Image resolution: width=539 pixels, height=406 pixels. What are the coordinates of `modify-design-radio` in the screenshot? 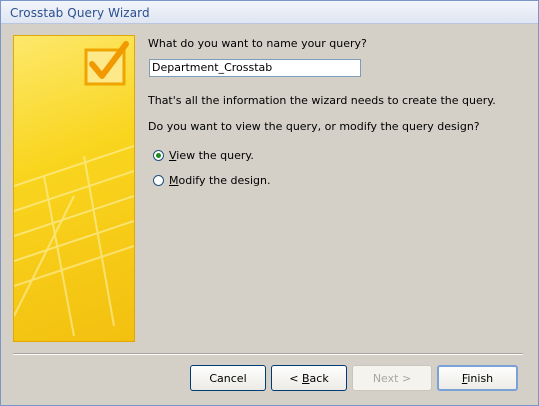 It's located at (158, 180).